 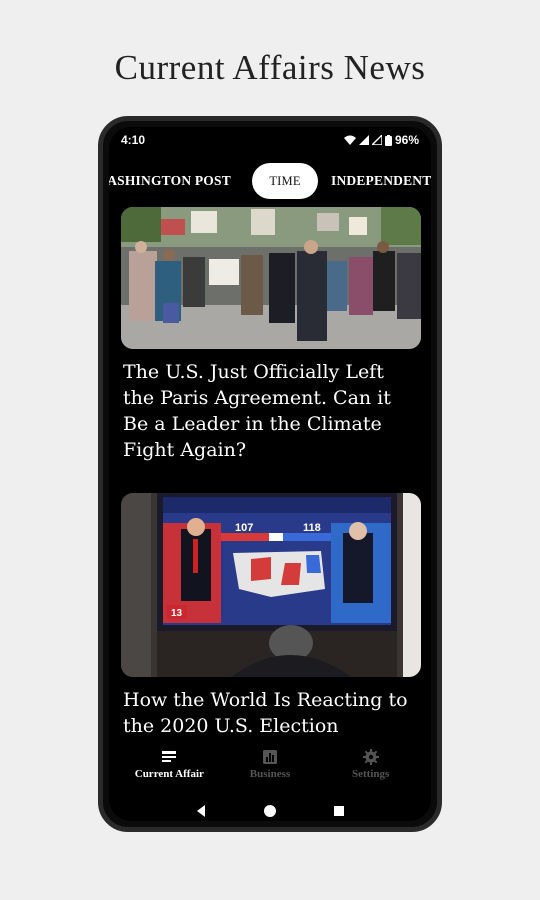 What do you see at coordinates (371, 774) in the screenshot?
I see `nav-label: Settings` at bounding box center [371, 774].